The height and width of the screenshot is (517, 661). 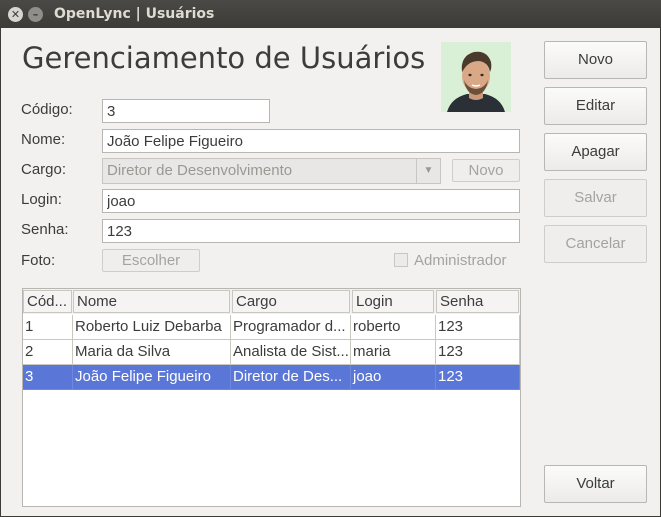 What do you see at coordinates (393, 301) in the screenshot?
I see `column-header-login: Login` at bounding box center [393, 301].